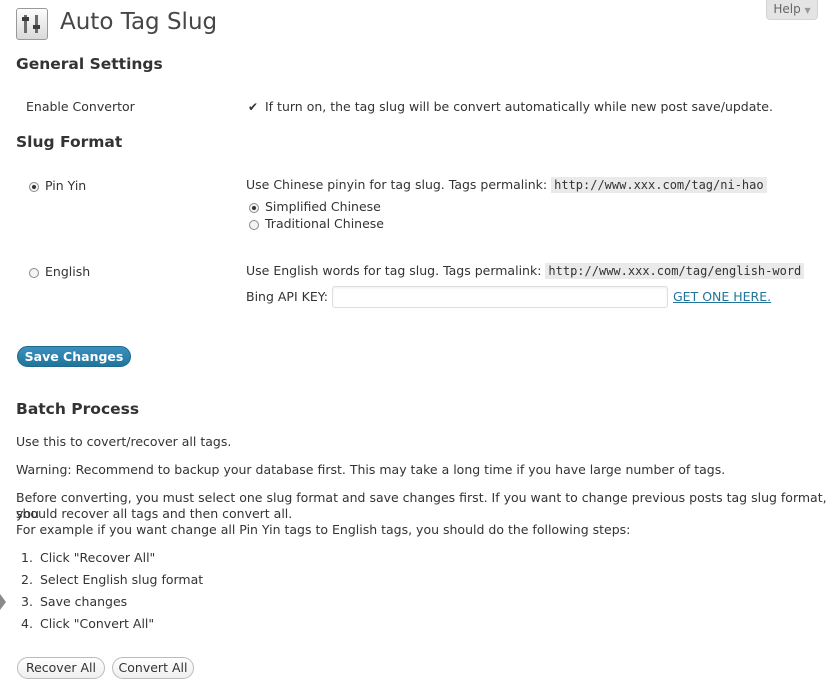 The image size is (837, 696). What do you see at coordinates (34, 187) in the screenshot?
I see `pinyin-radio` at bounding box center [34, 187].